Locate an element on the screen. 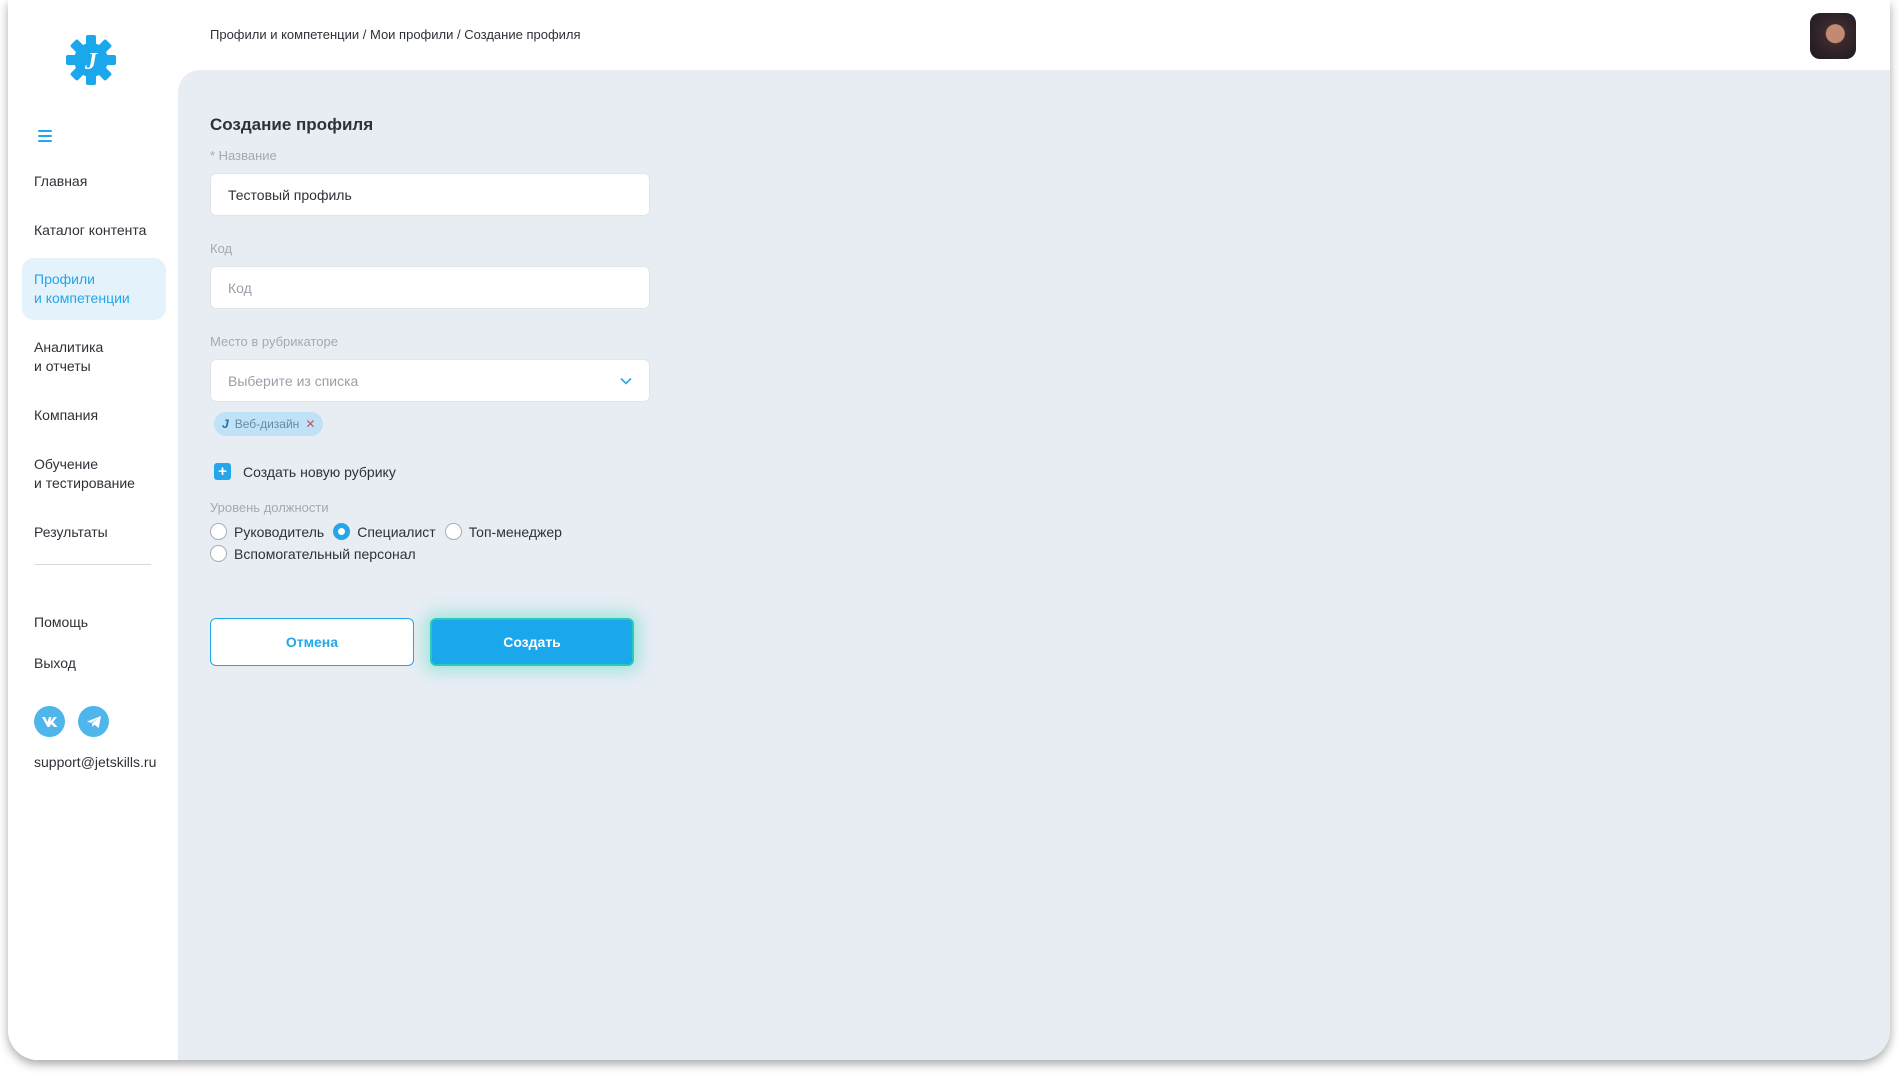 Image resolution: width=1899 pixels, height=1075 pixels. breadcrumb-profiles: Профили и компетенции is located at coordinates (284, 34).